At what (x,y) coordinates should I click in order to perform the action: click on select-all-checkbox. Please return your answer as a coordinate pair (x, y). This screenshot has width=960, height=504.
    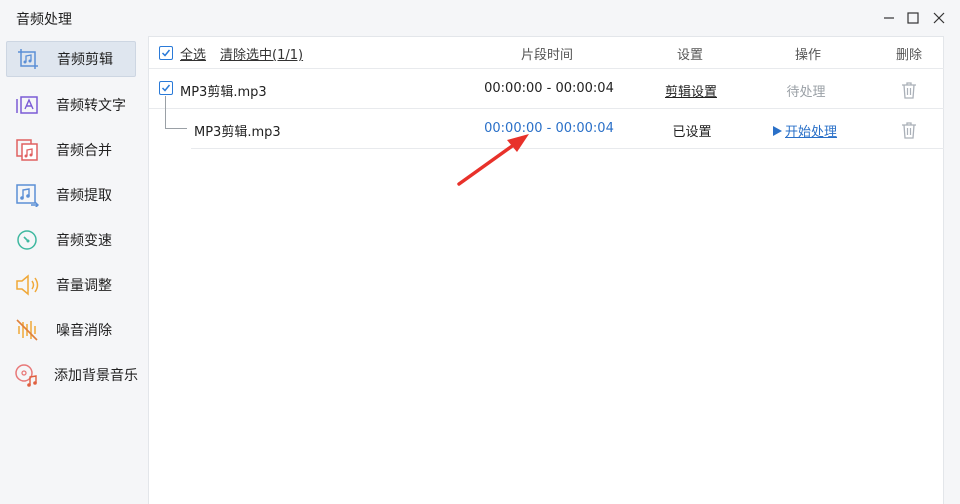
    Looking at the image, I should click on (166, 53).